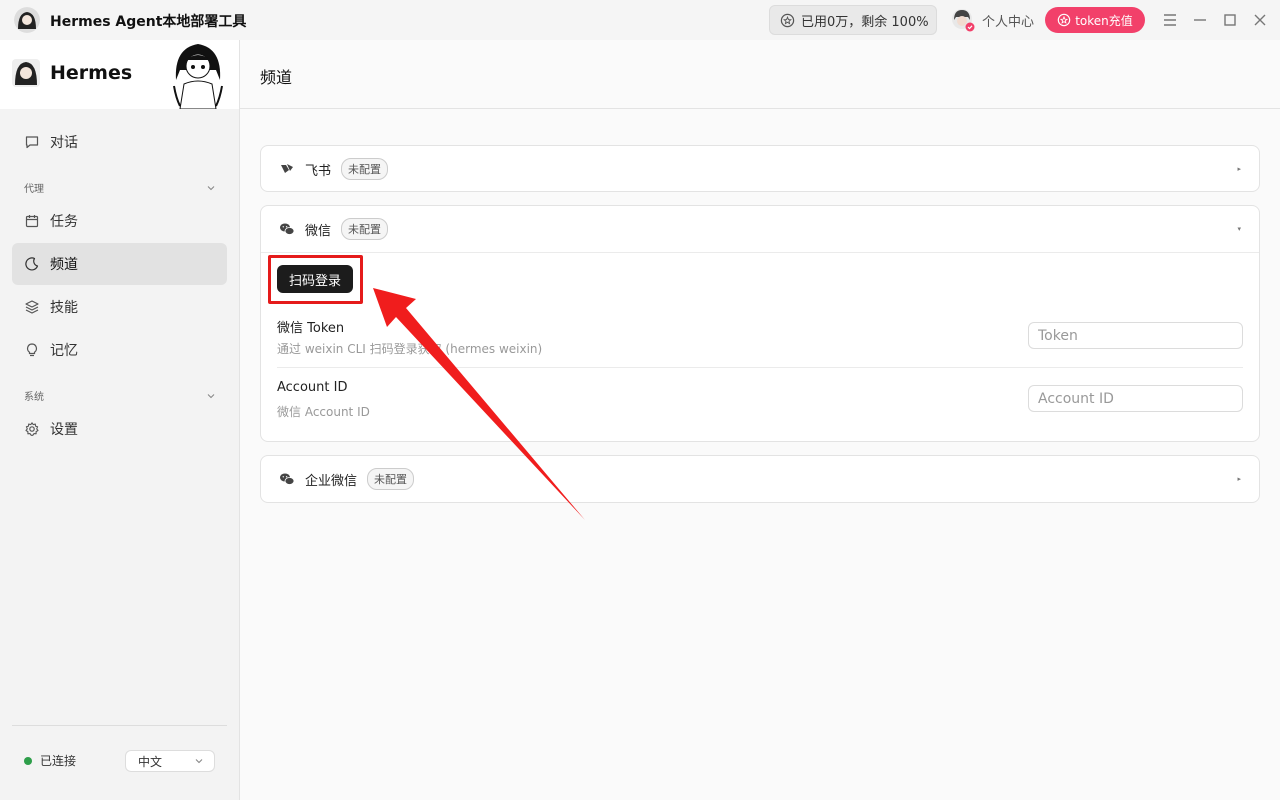 Image resolution: width=1280 pixels, height=800 pixels. What do you see at coordinates (119, 725) in the screenshot?
I see `sidebar-divider` at bounding box center [119, 725].